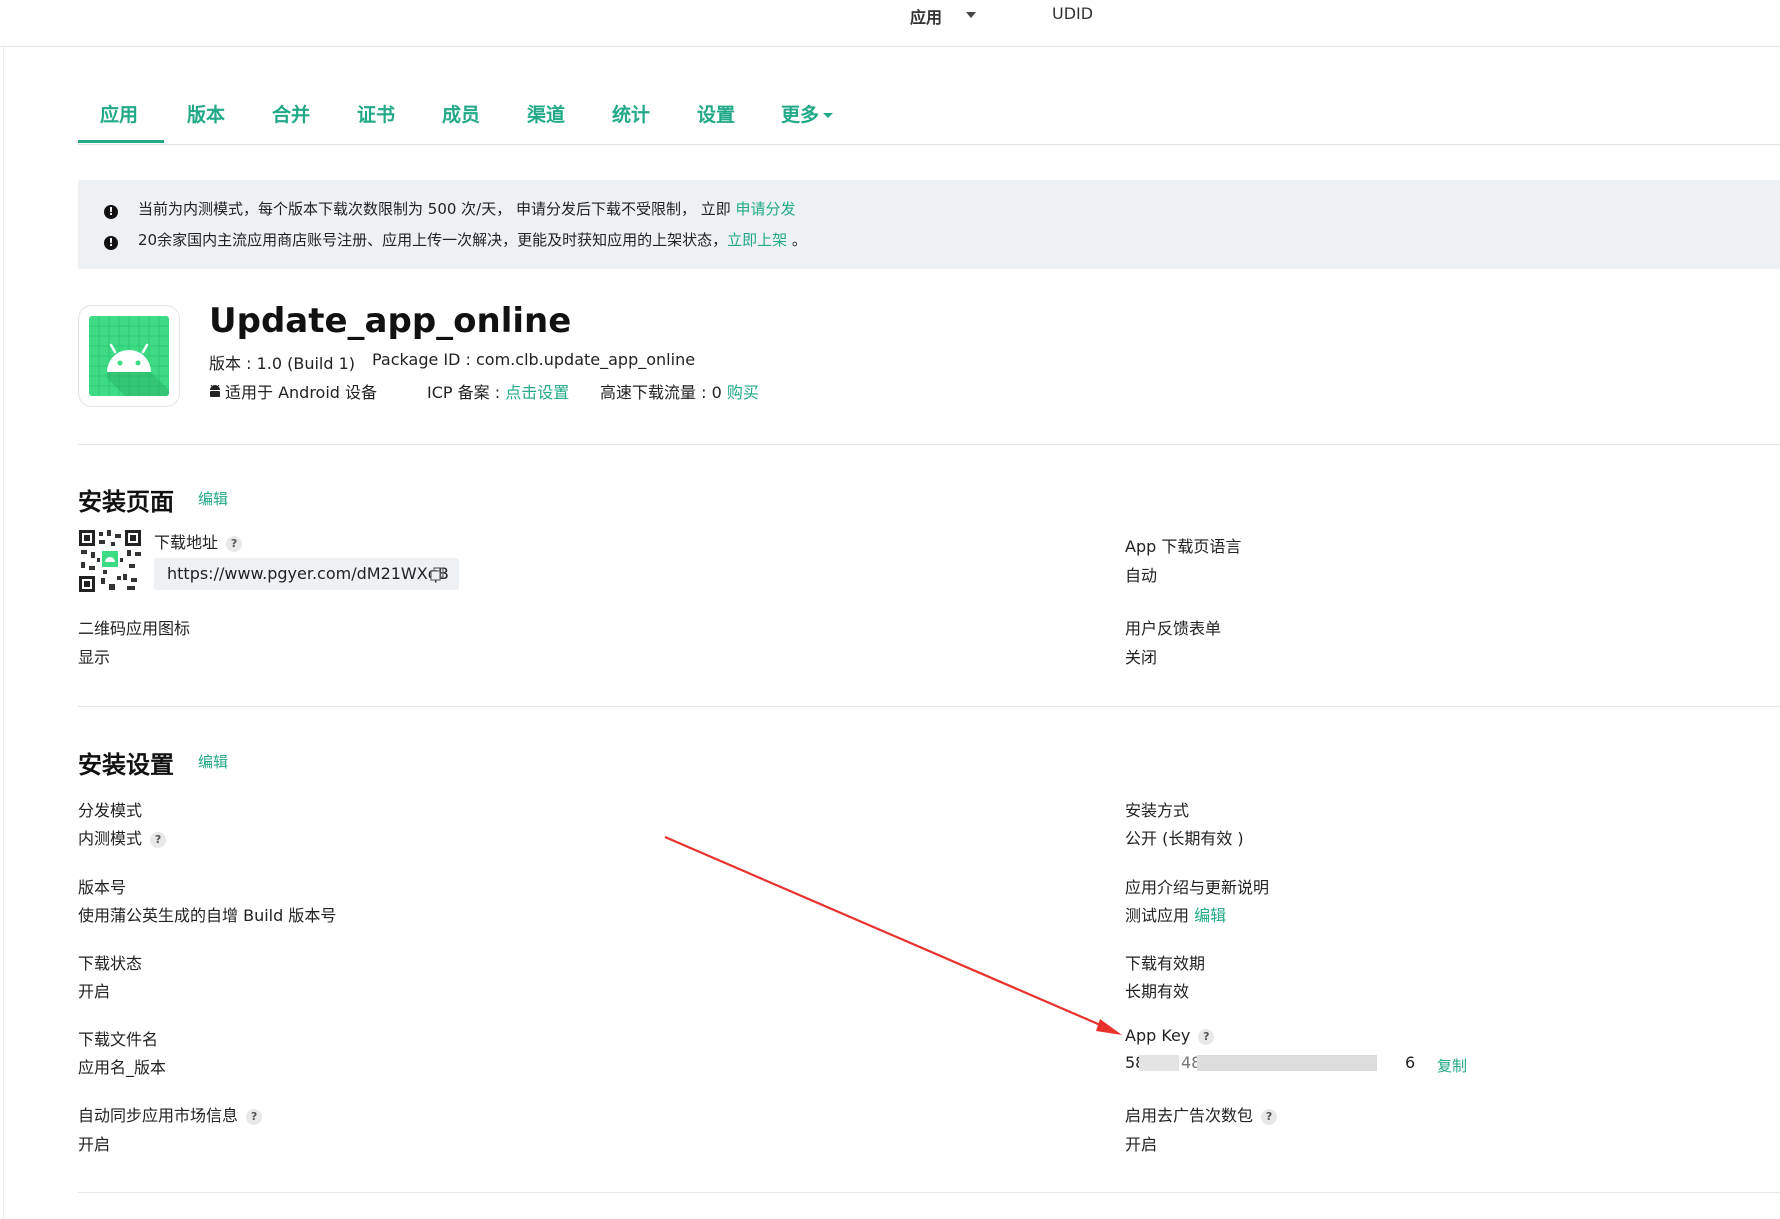 Image resolution: width=1780 pixels, height=1219 pixels. I want to click on arrow-annotation, so click(893, 935).